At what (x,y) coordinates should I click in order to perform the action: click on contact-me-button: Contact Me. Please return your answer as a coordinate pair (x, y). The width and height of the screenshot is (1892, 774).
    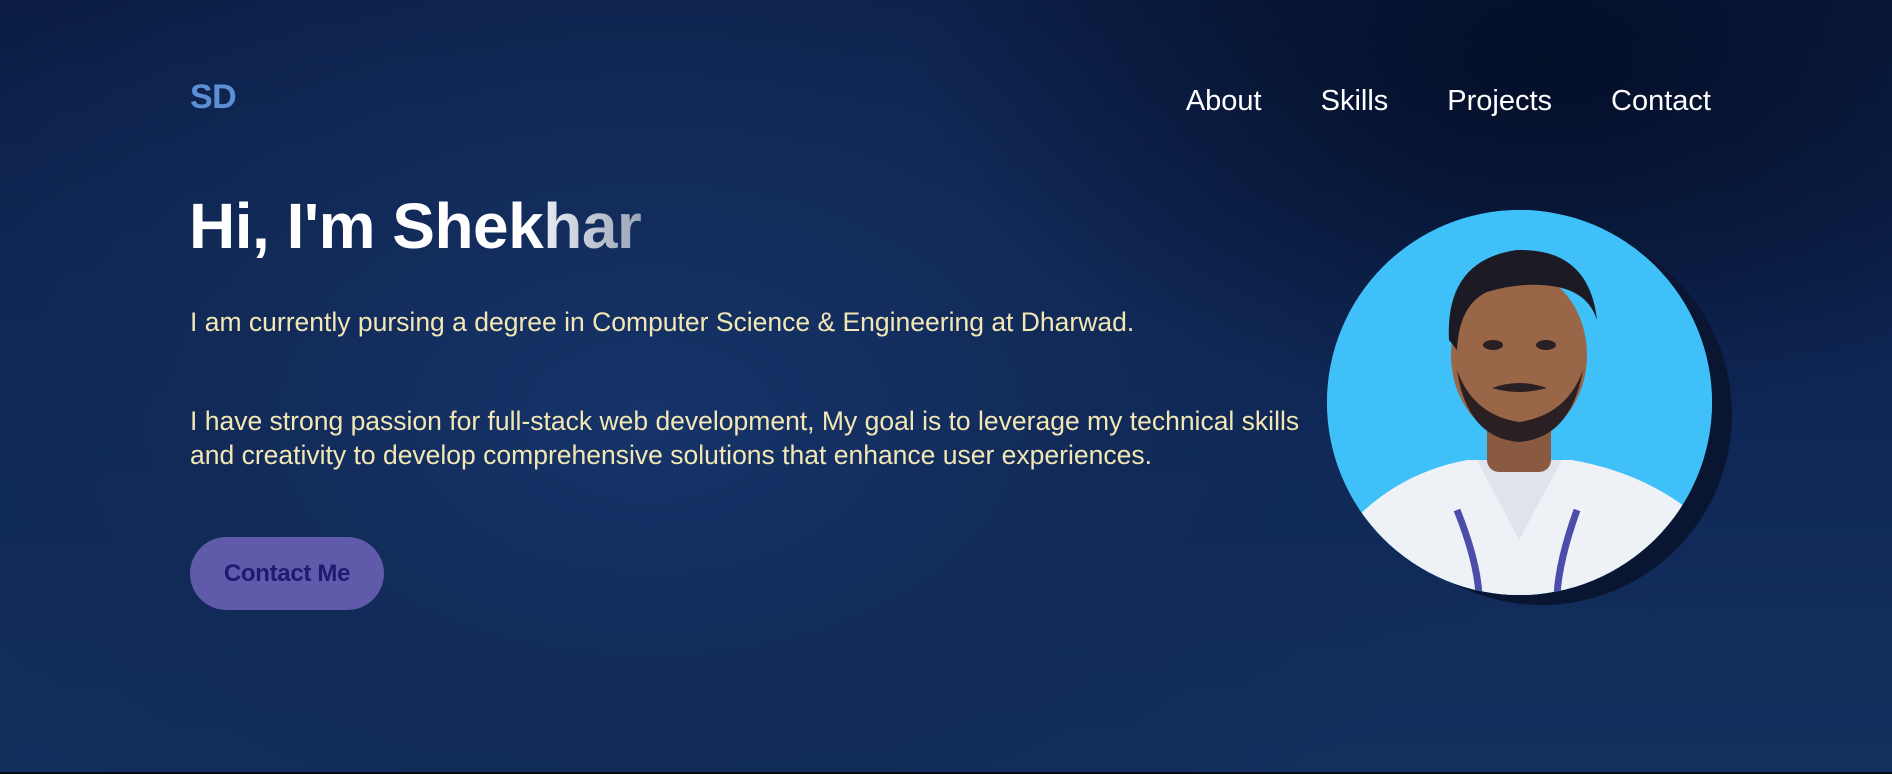
    Looking at the image, I should click on (287, 573).